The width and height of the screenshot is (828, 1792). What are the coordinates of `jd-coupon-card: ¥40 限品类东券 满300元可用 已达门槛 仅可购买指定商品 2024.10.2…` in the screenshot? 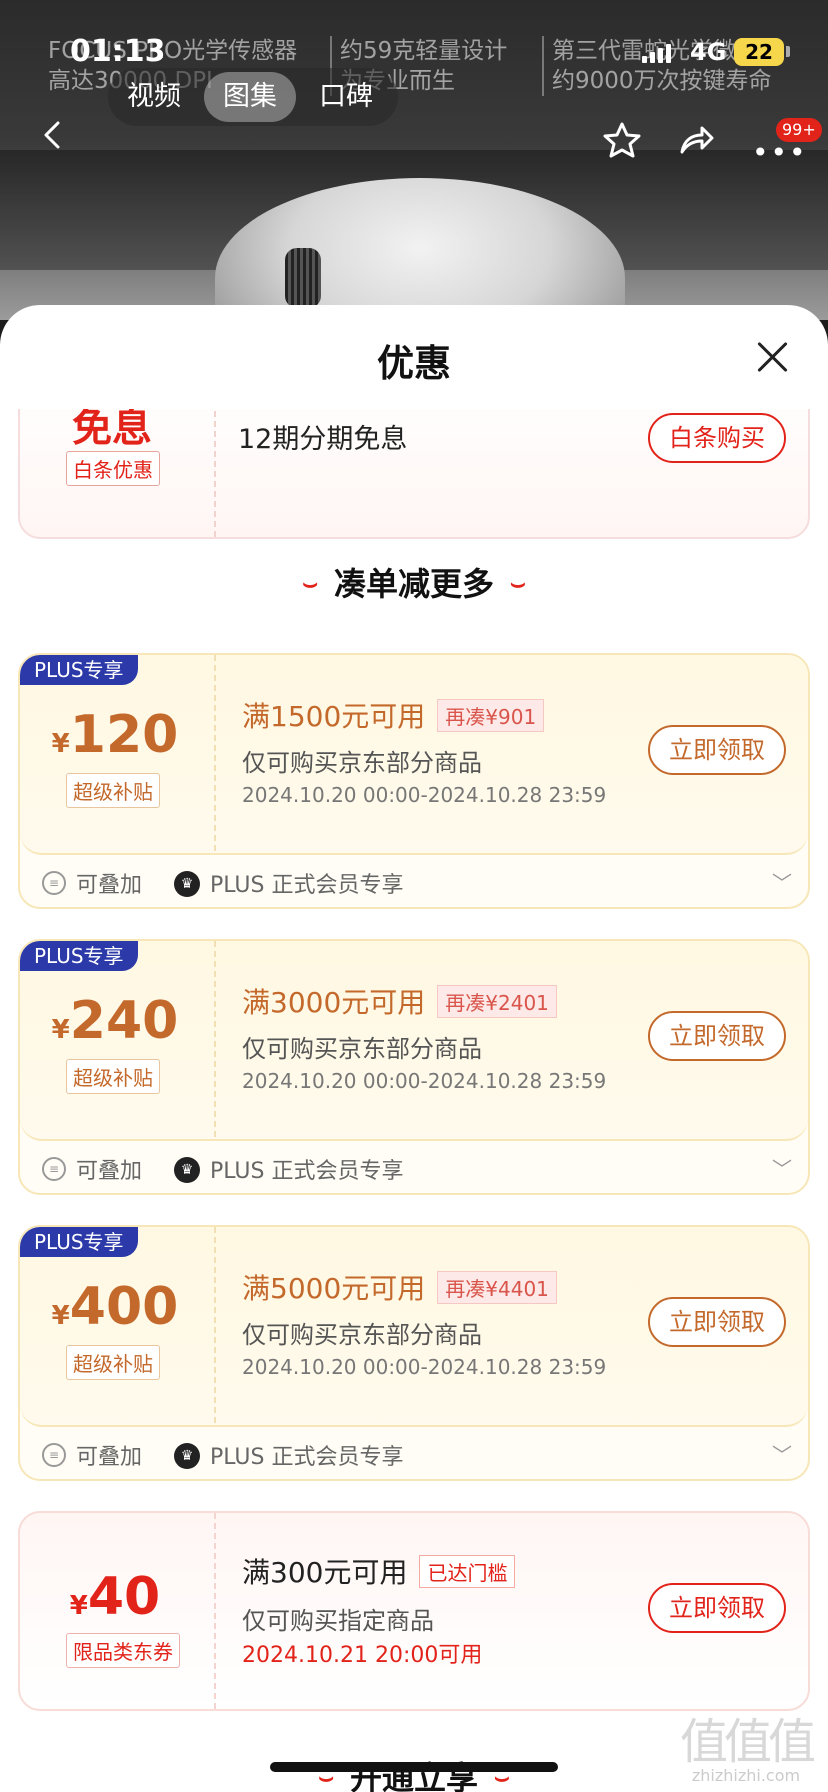 It's located at (414, 1611).